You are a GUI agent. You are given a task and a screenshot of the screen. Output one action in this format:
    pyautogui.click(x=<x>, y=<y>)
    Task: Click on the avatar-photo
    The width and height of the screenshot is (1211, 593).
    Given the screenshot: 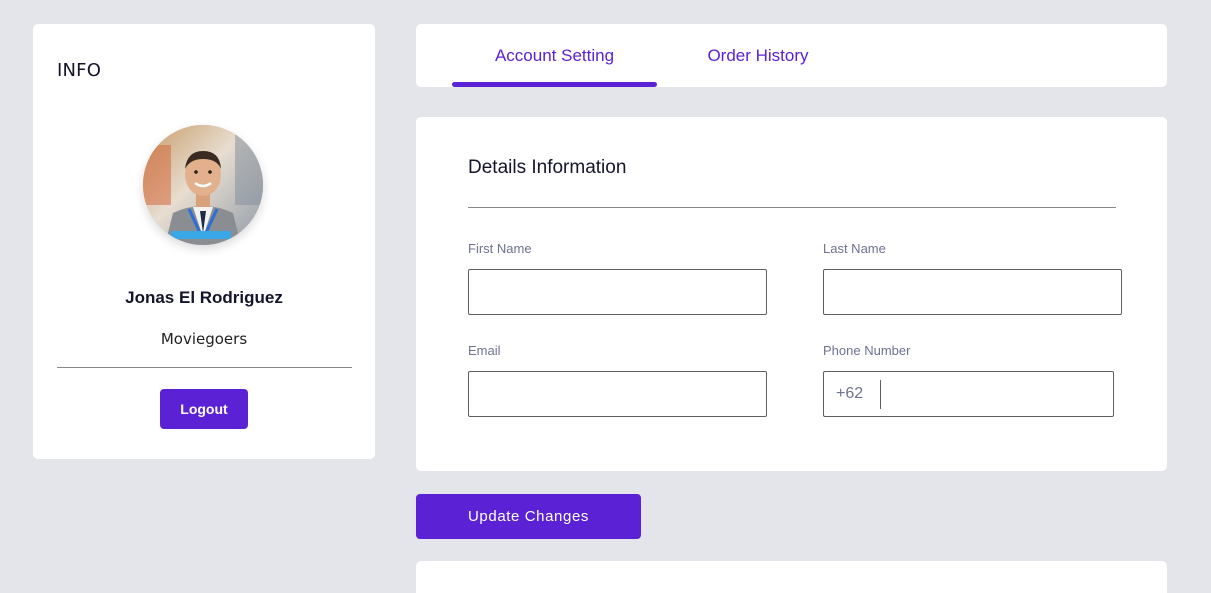 What is the action you would take?
    pyautogui.click(x=203, y=185)
    